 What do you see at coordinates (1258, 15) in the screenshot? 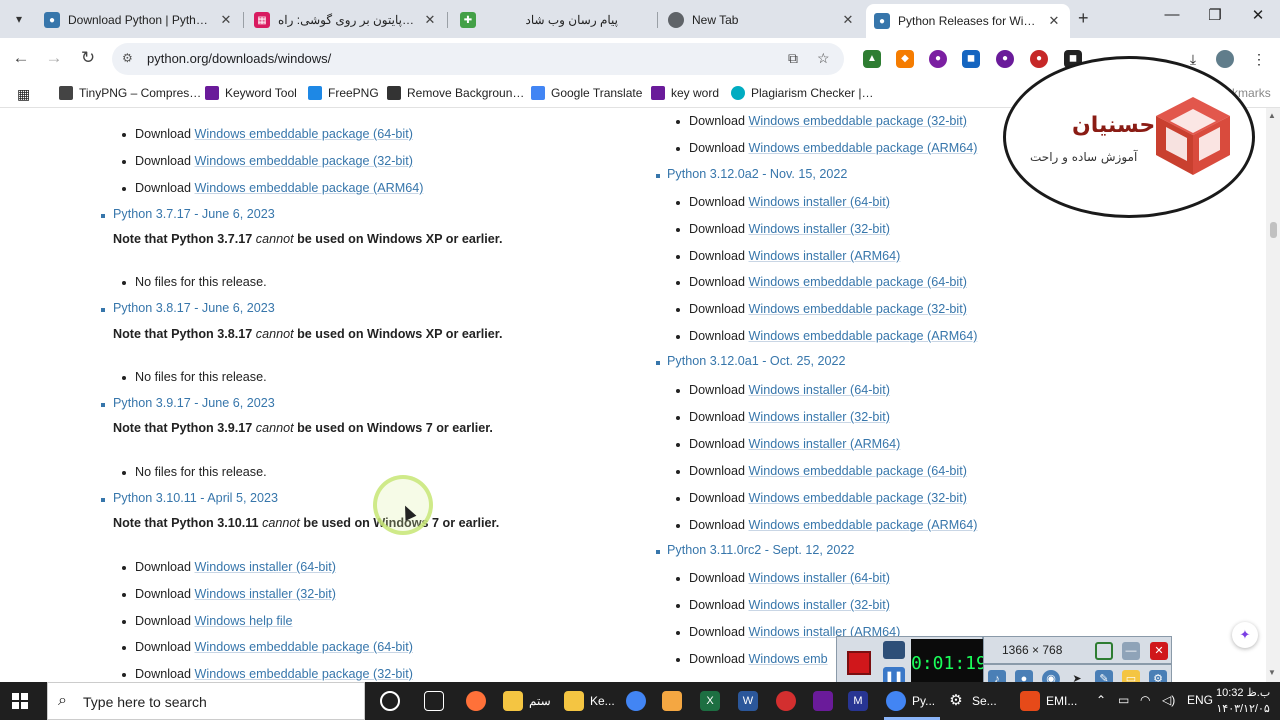
I see `close-window-button: ✕` at bounding box center [1258, 15].